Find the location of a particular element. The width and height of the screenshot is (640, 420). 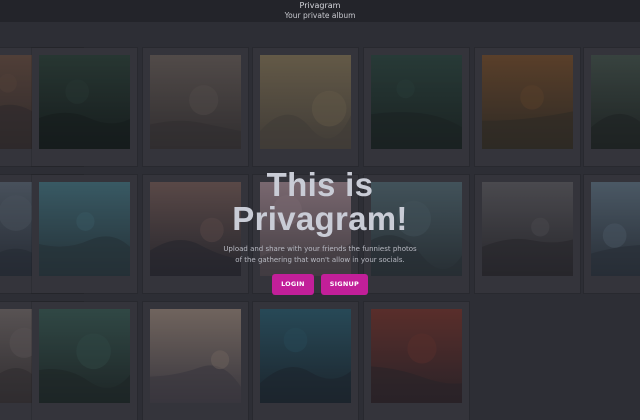

signup-button: SIGNUP is located at coordinates (344, 284).